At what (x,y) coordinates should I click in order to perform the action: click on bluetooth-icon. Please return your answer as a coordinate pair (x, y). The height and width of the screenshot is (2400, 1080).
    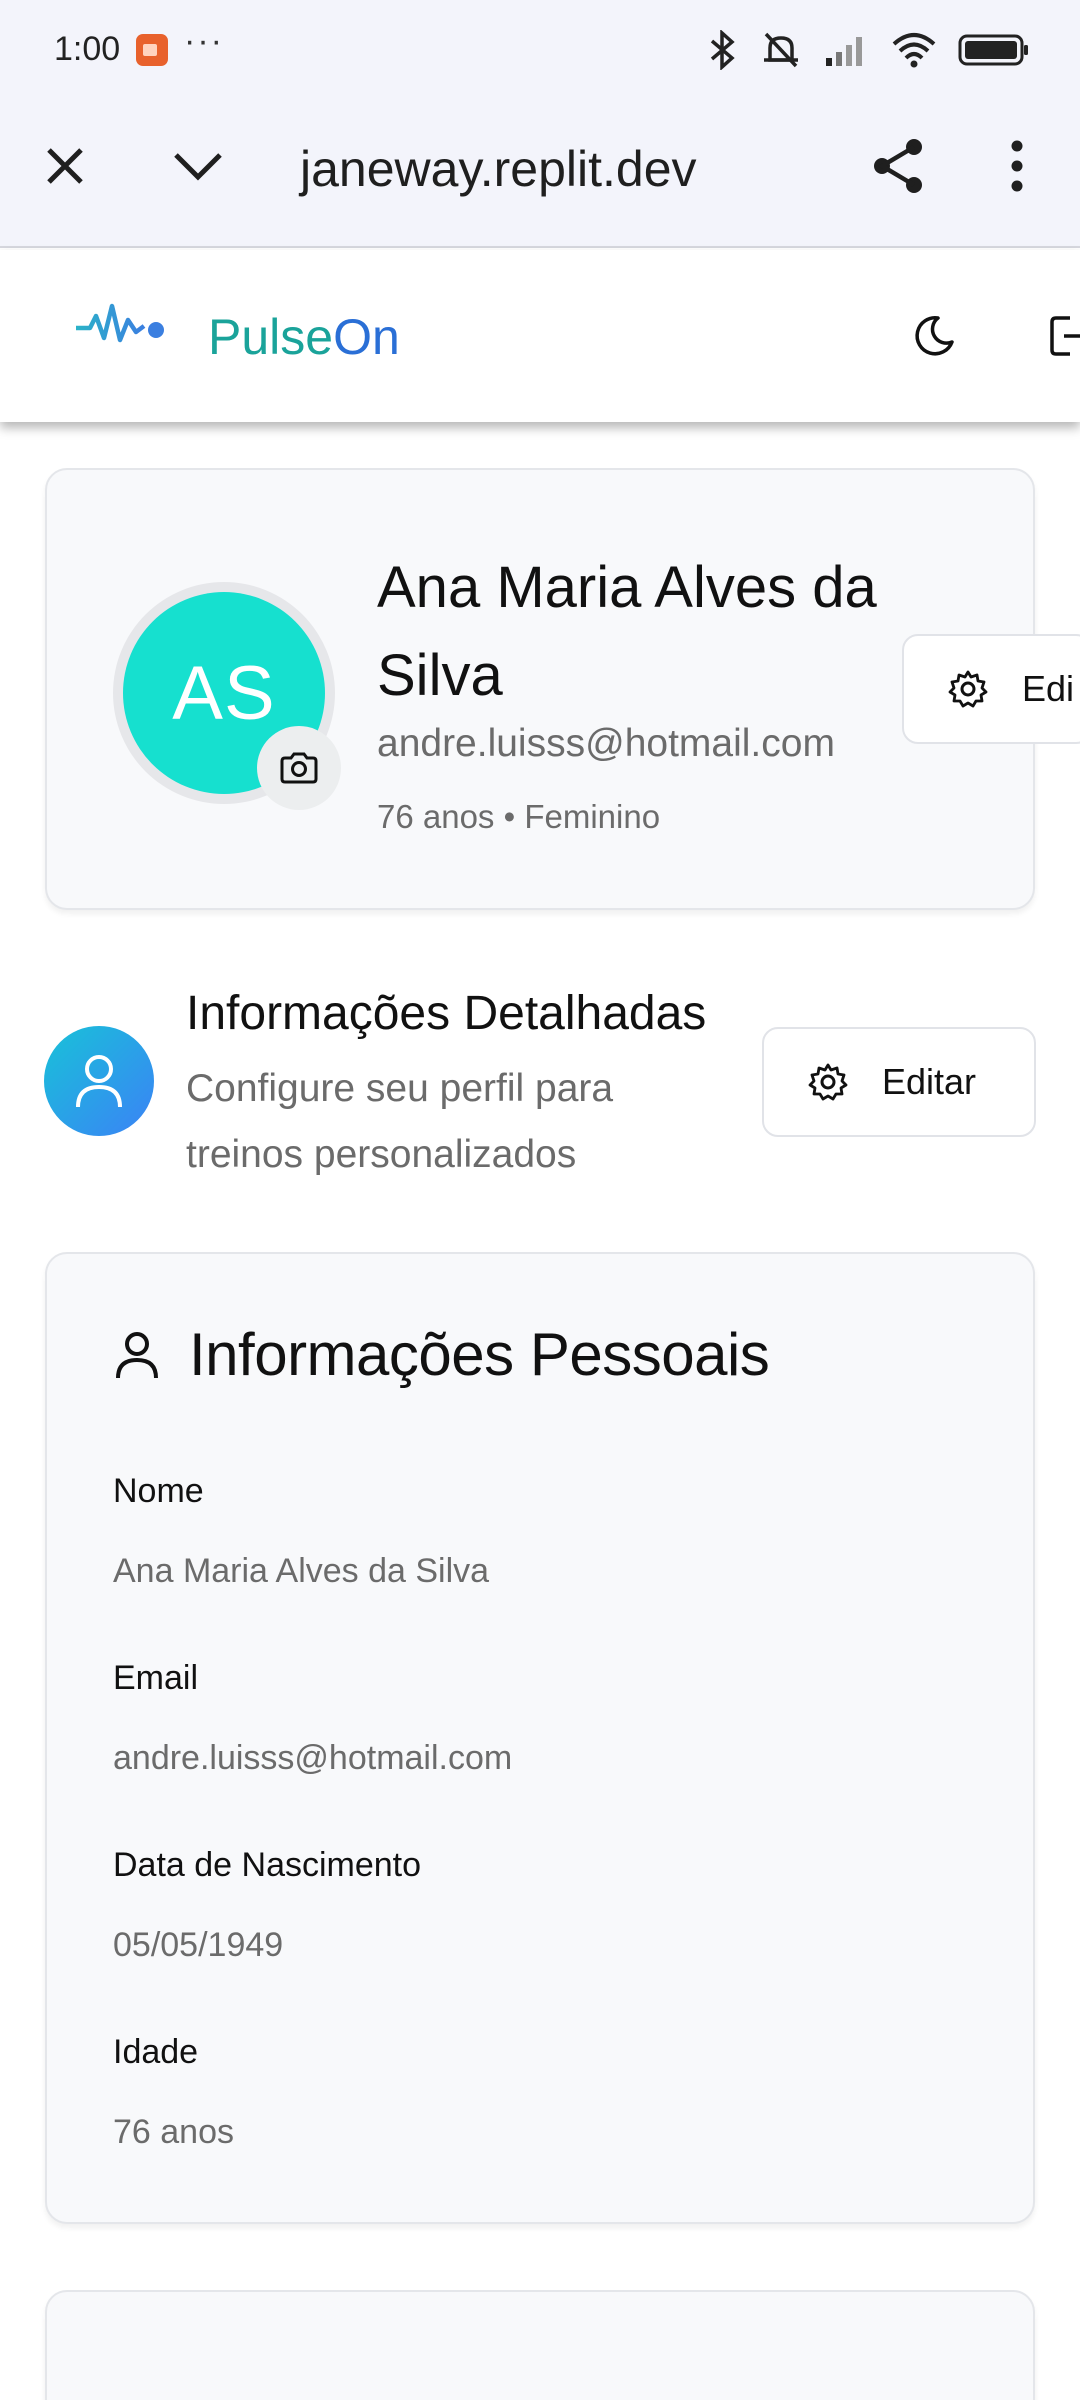
    Looking at the image, I should click on (722, 50).